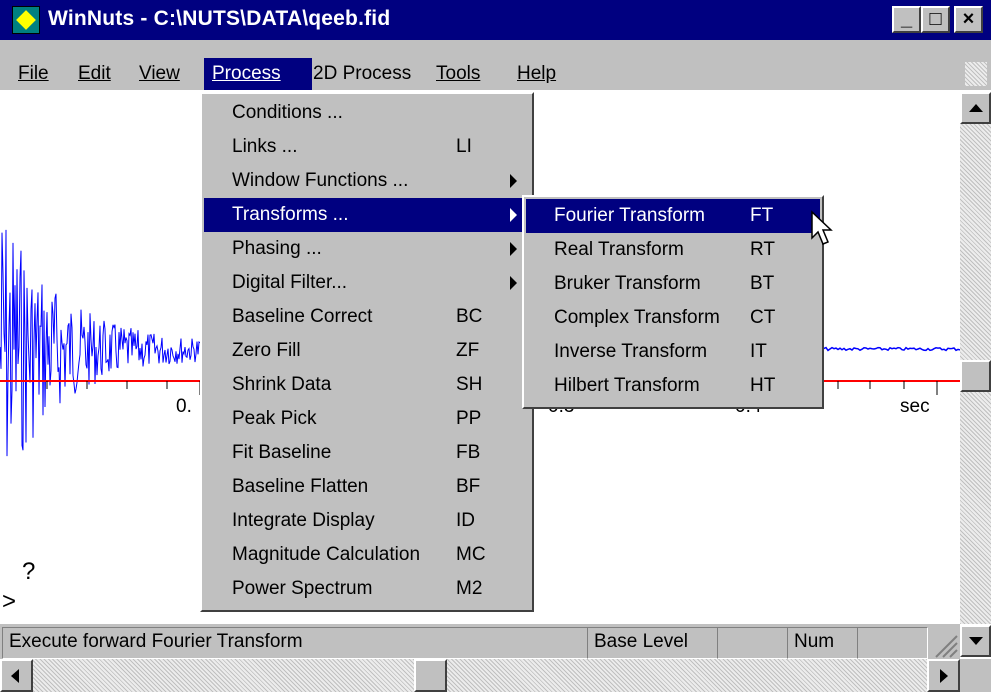 Image resolution: width=991 pixels, height=692 pixels. I want to click on close-button: ×, so click(968, 19).